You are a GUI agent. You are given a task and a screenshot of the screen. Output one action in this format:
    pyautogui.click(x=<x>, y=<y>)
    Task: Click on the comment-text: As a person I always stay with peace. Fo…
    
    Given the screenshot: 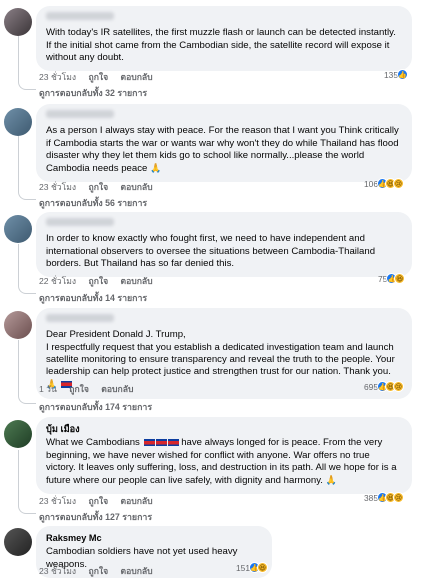 What is the action you would take?
    pyautogui.click(x=222, y=150)
    